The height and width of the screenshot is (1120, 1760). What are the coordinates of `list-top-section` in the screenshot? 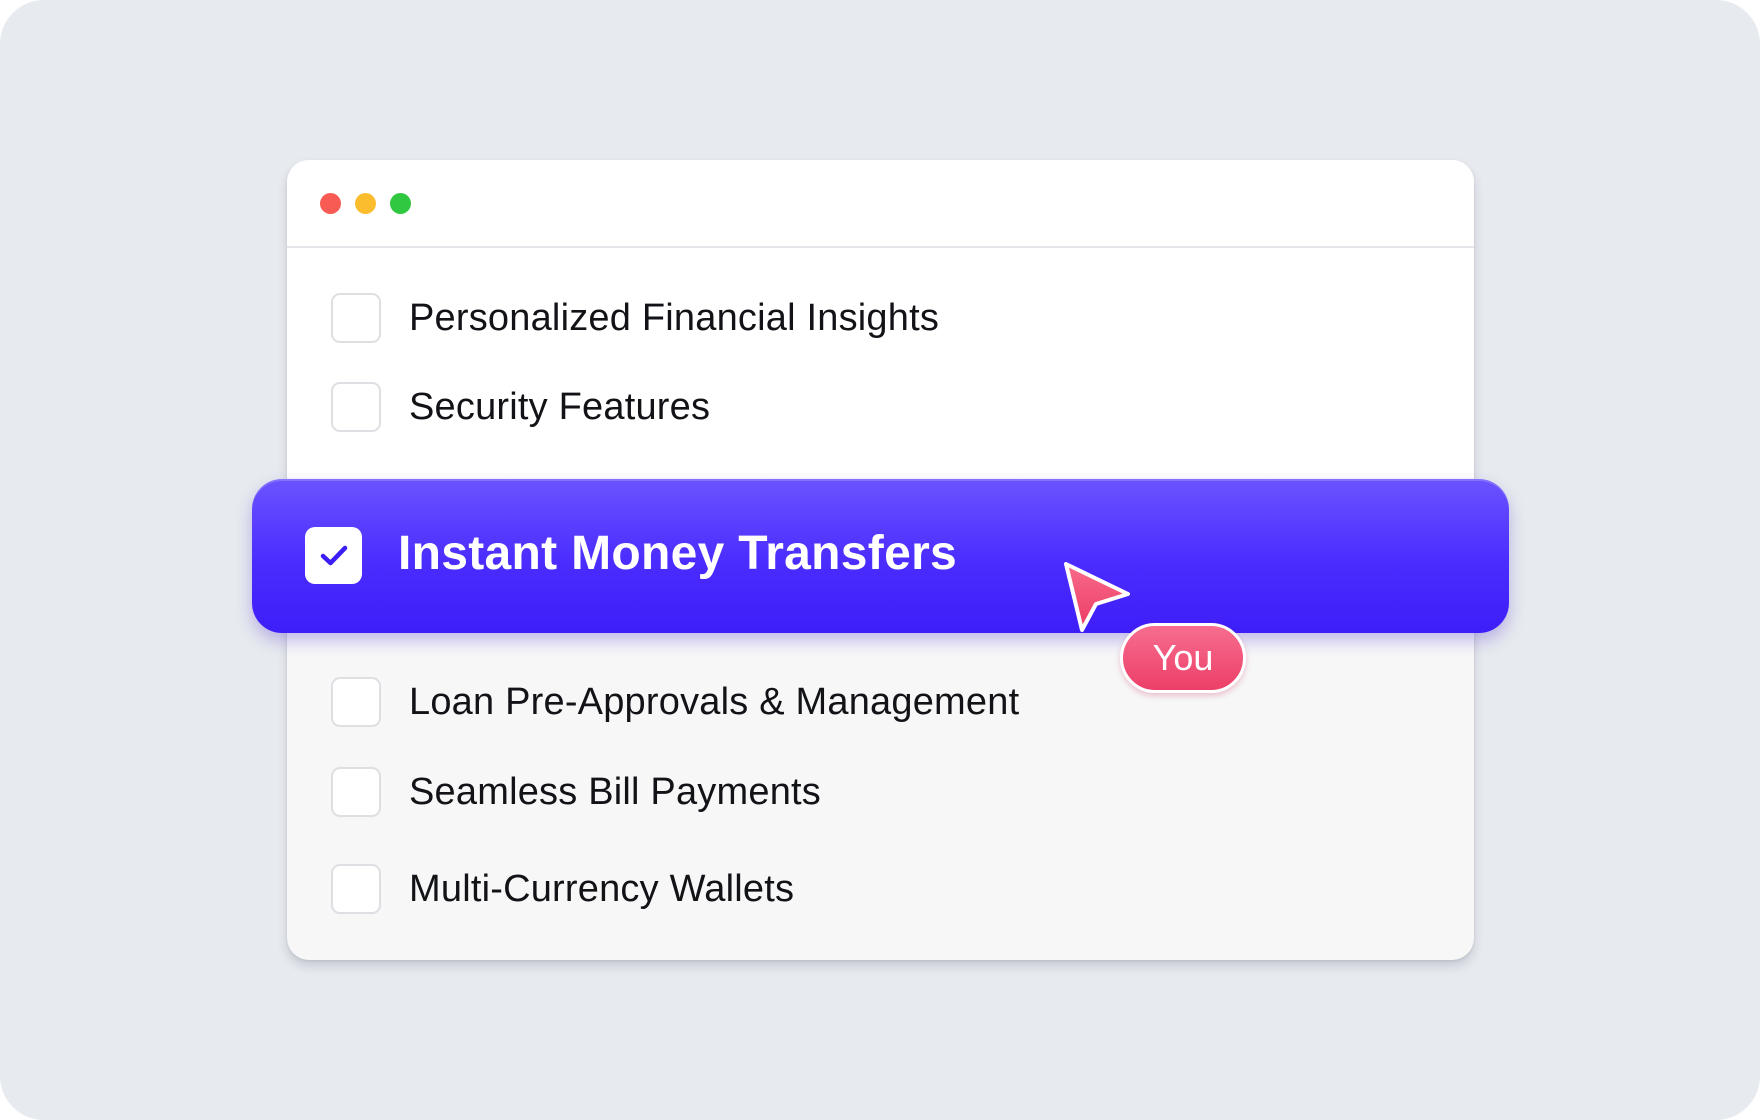 It's located at (880, 363).